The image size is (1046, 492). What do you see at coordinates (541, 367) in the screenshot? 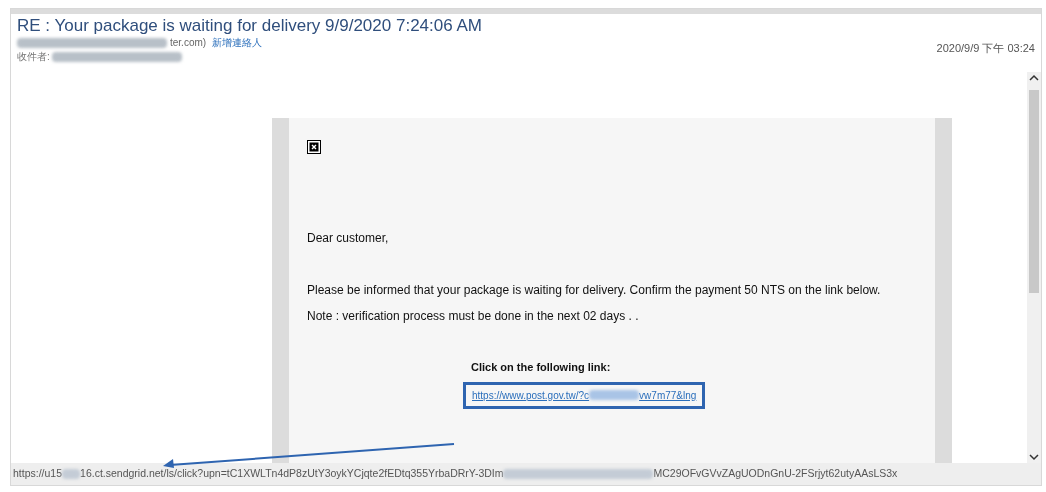
I see `link-instruction: Click on the following link:` at bounding box center [541, 367].